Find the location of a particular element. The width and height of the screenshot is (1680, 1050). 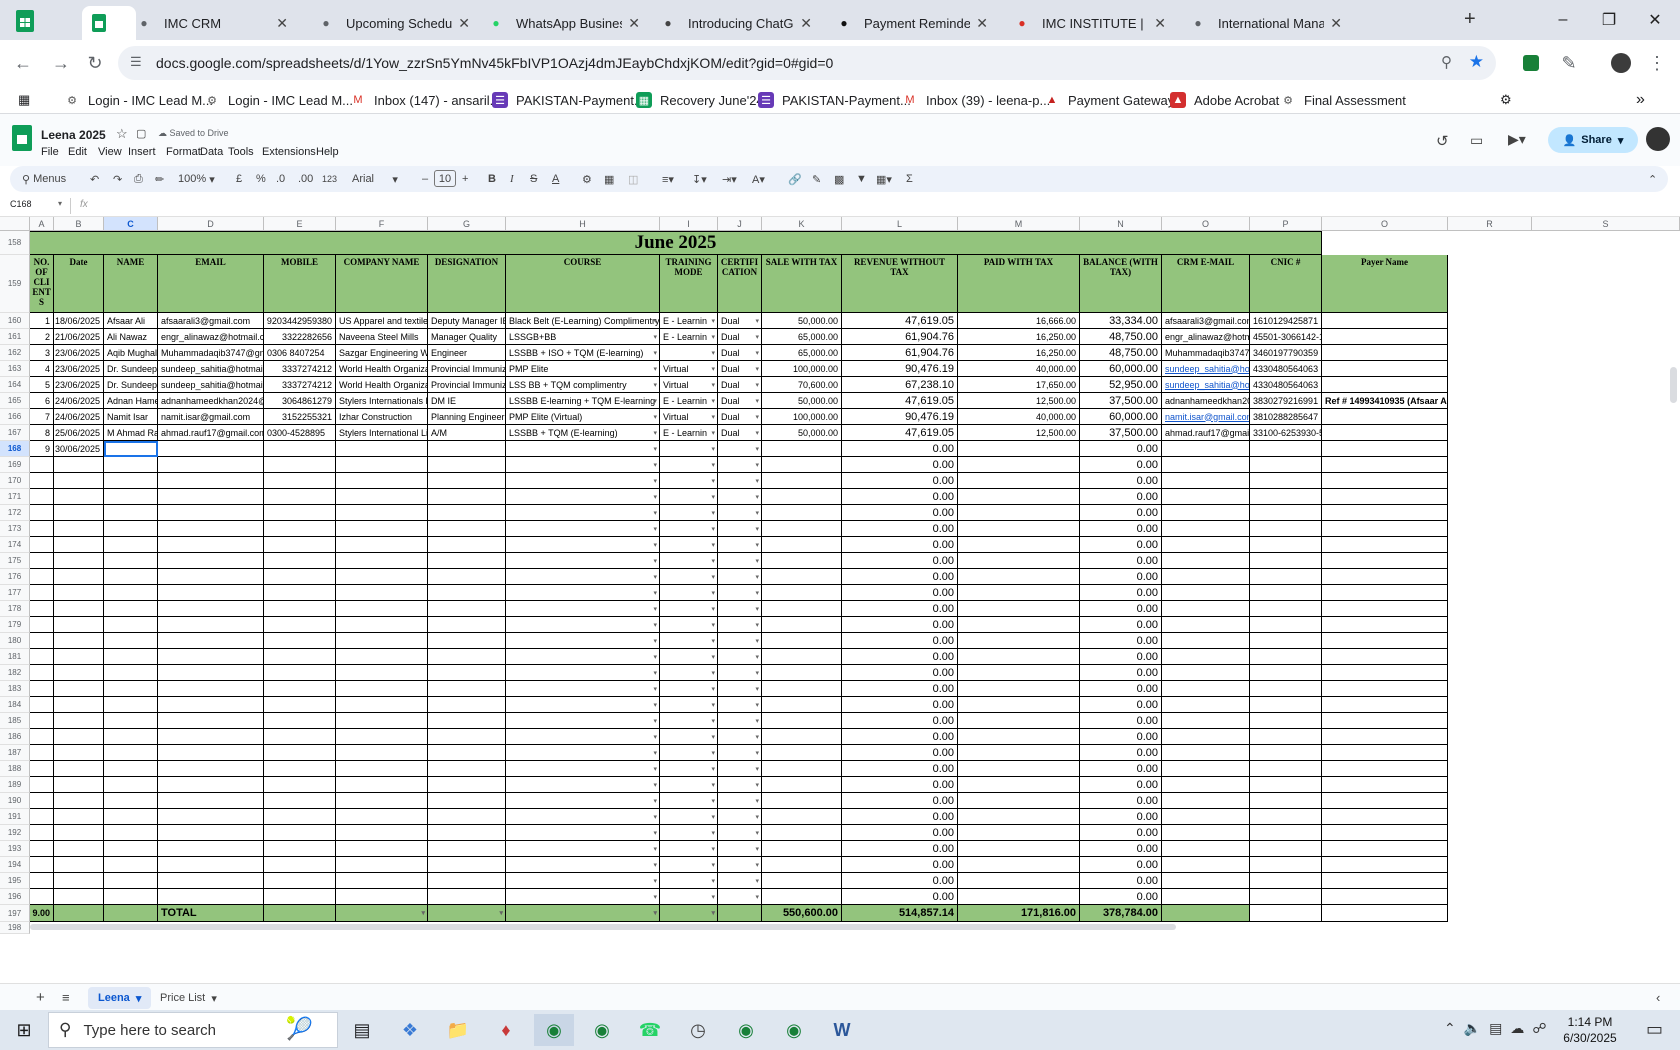

cell-bal: 37,500.00 is located at coordinates (1121, 401).